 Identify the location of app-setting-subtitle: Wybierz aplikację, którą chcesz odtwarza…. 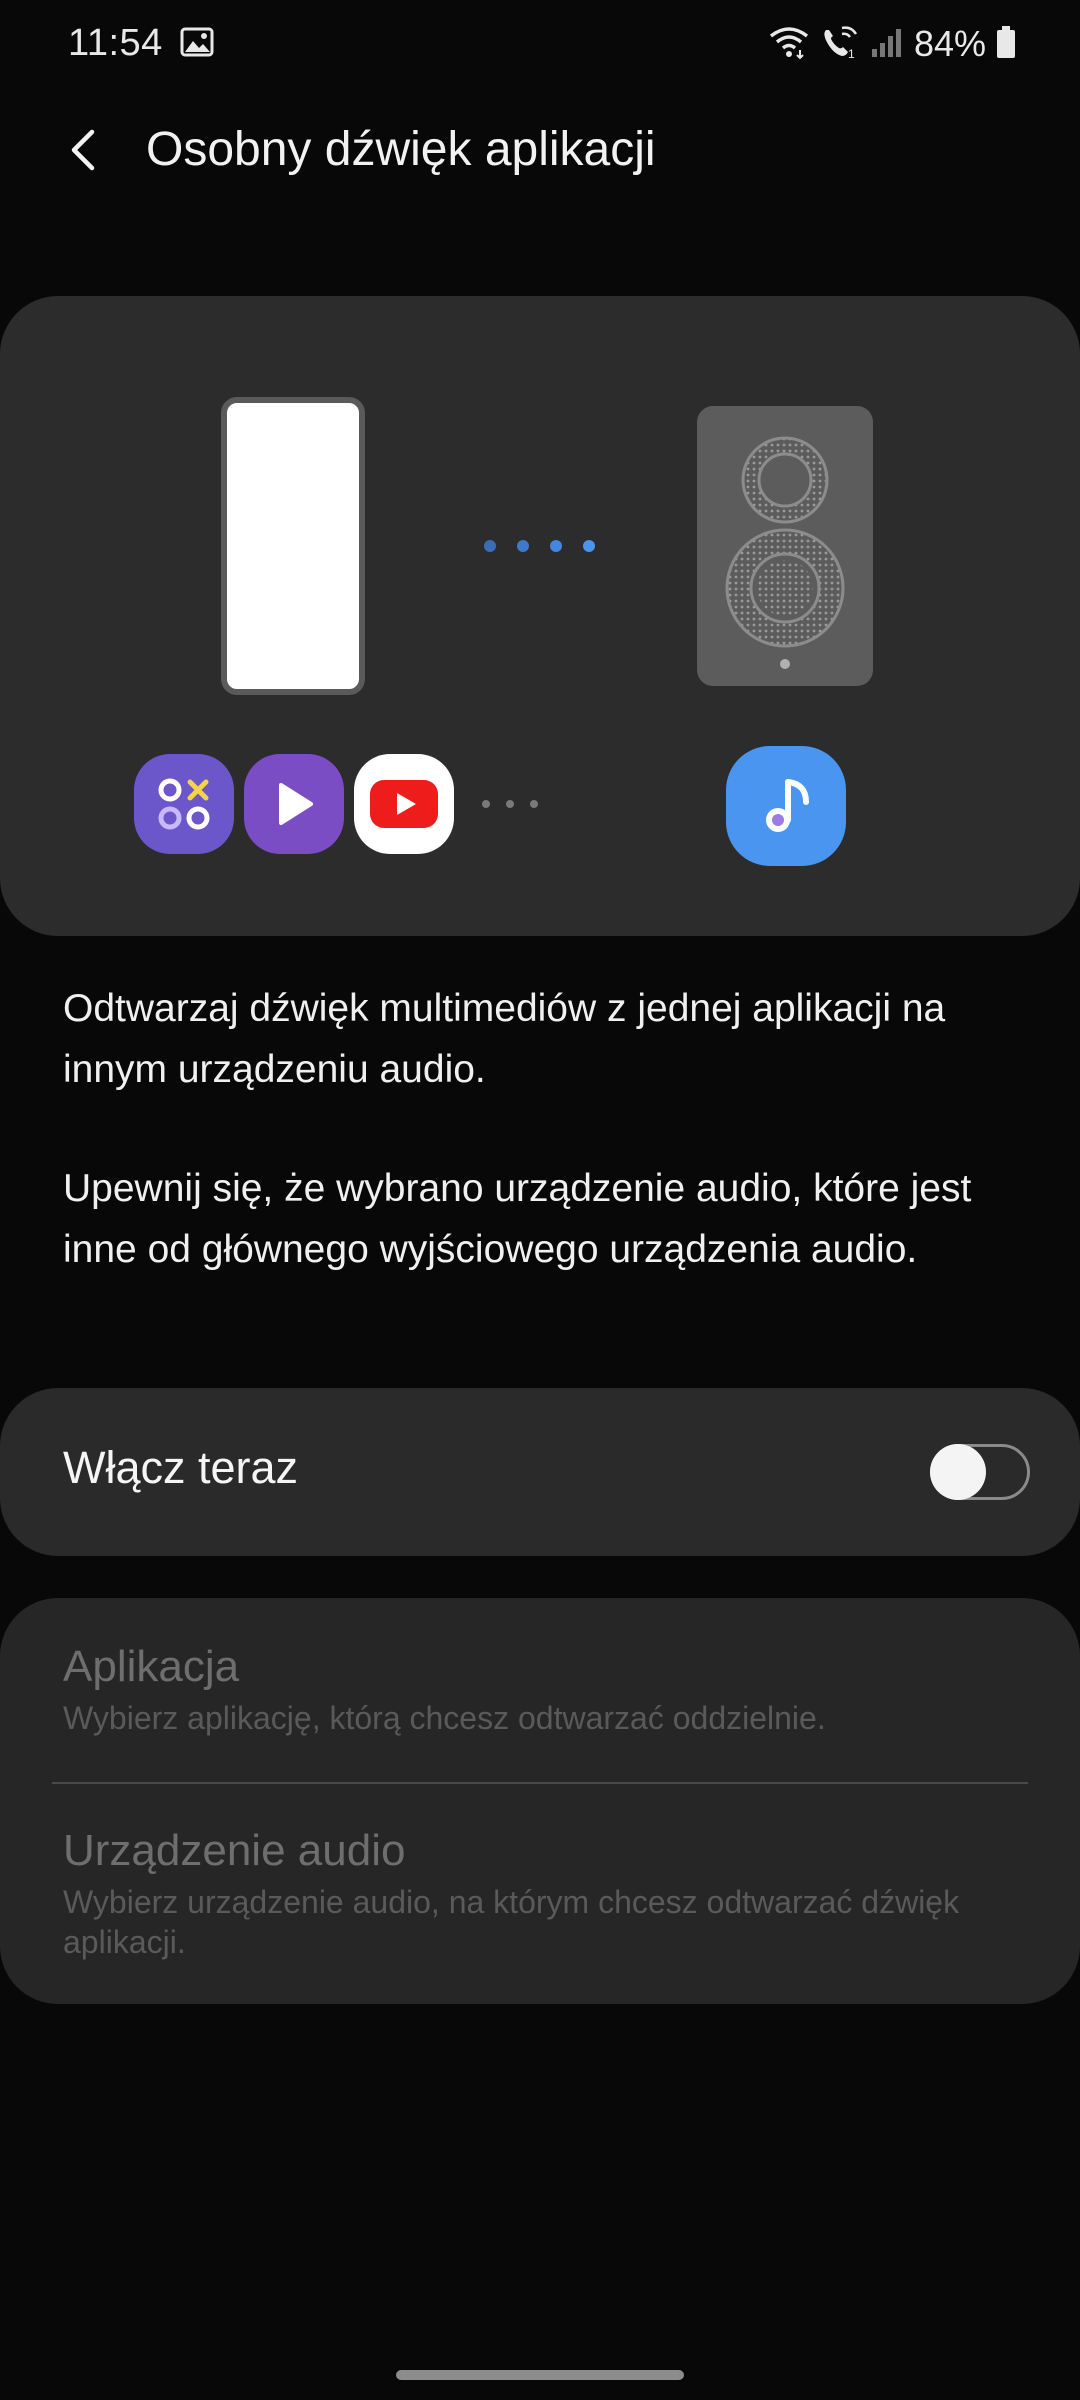
(444, 1718).